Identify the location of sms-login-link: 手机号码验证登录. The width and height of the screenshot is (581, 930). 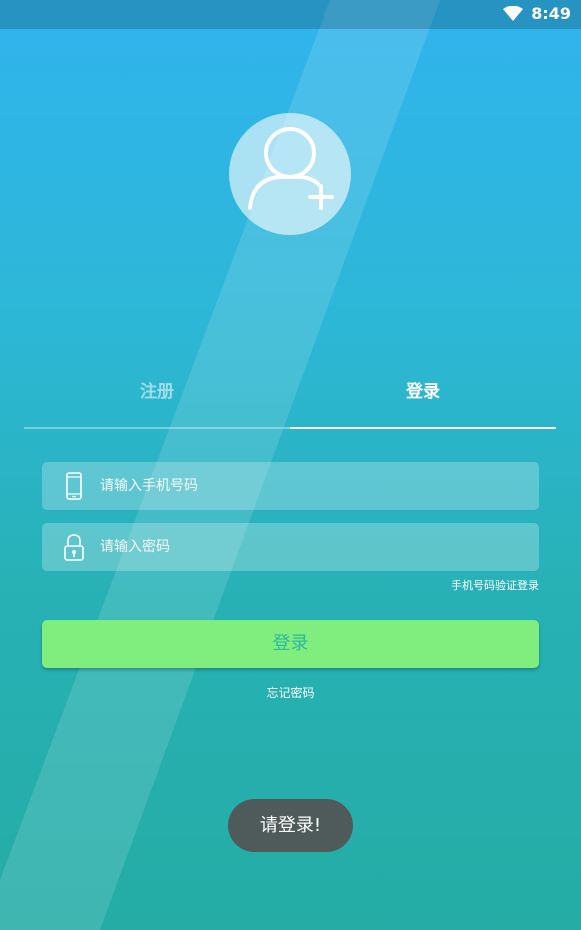
(495, 585).